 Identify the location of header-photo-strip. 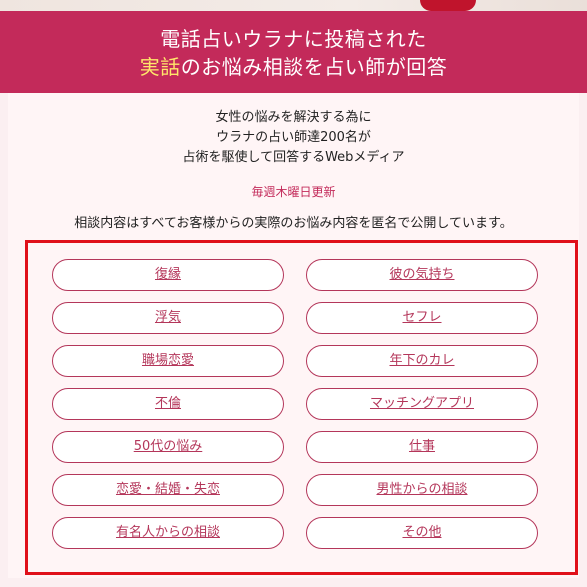
(293, 5).